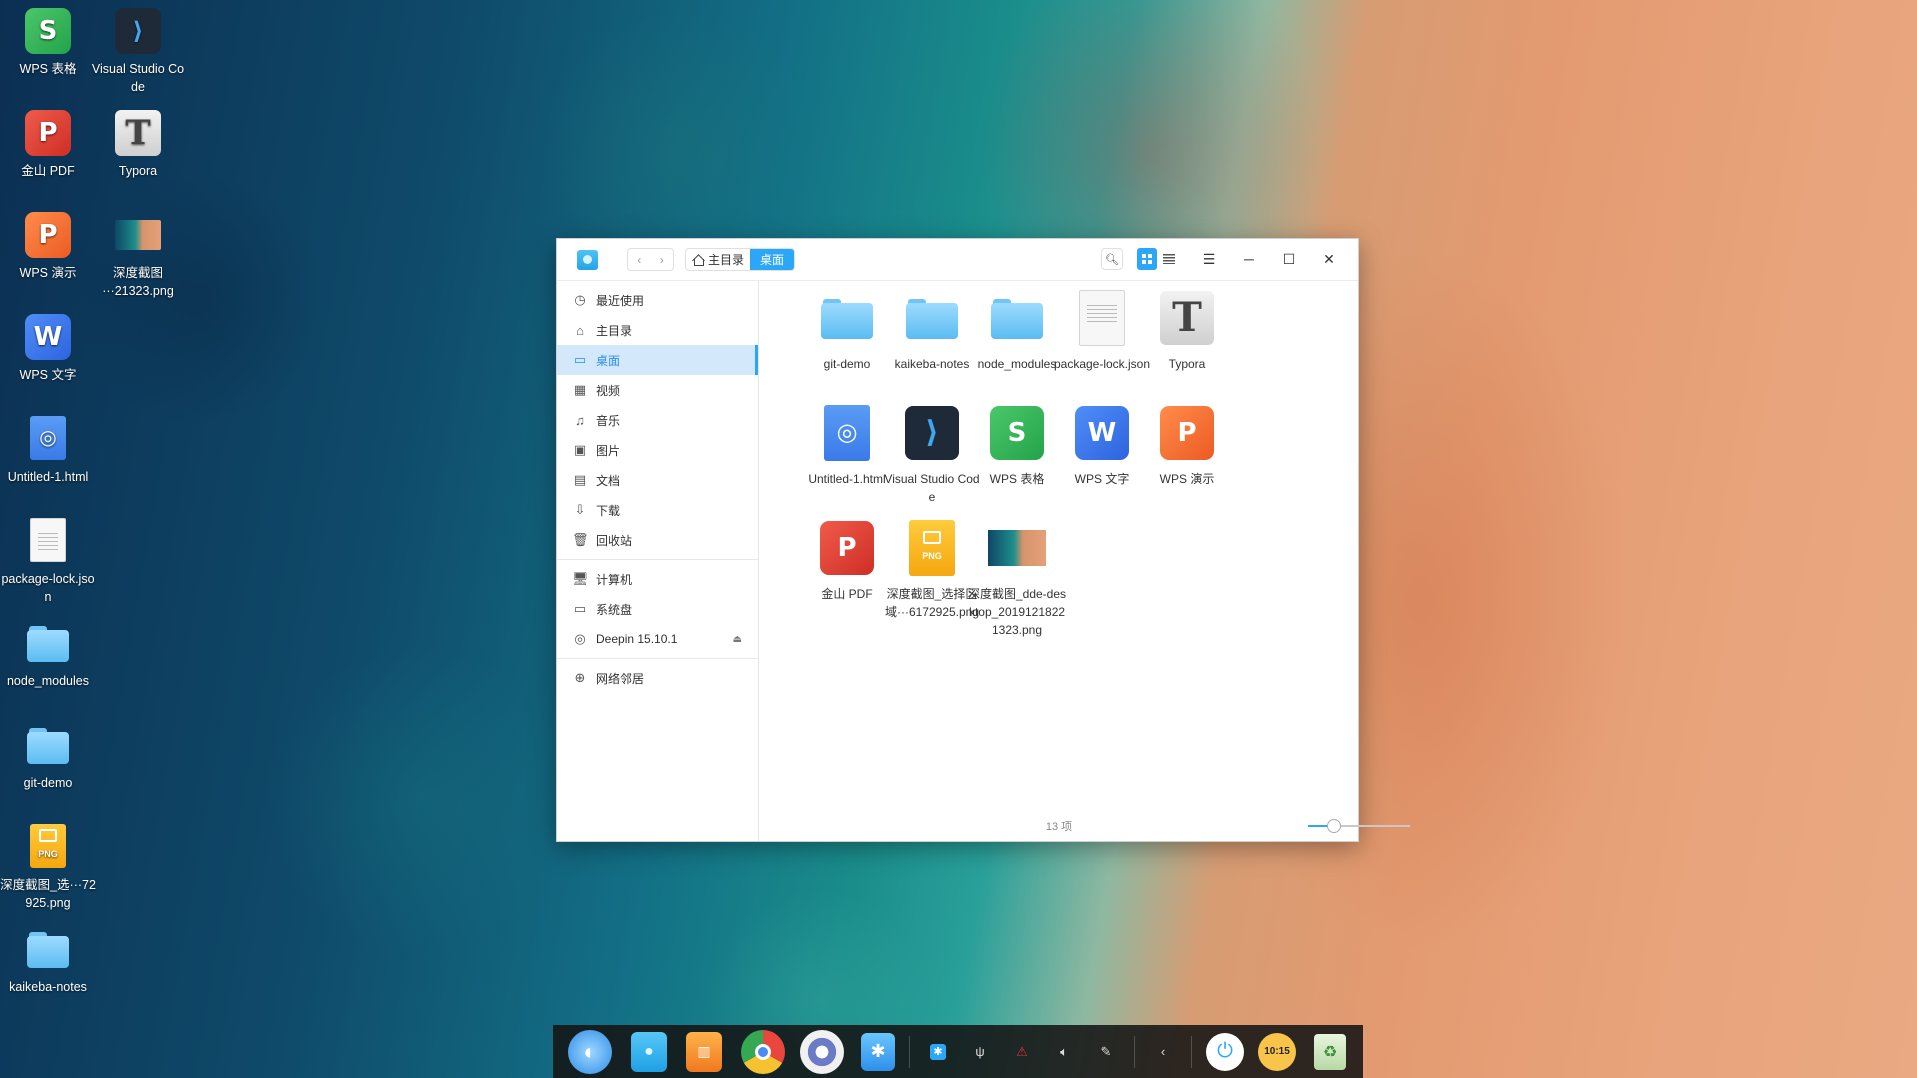 The width and height of the screenshot is (1917, 1078). Describe the element at coordinates (580, 299) in the screenshot. I see `clock-icon: ◷` at that location.